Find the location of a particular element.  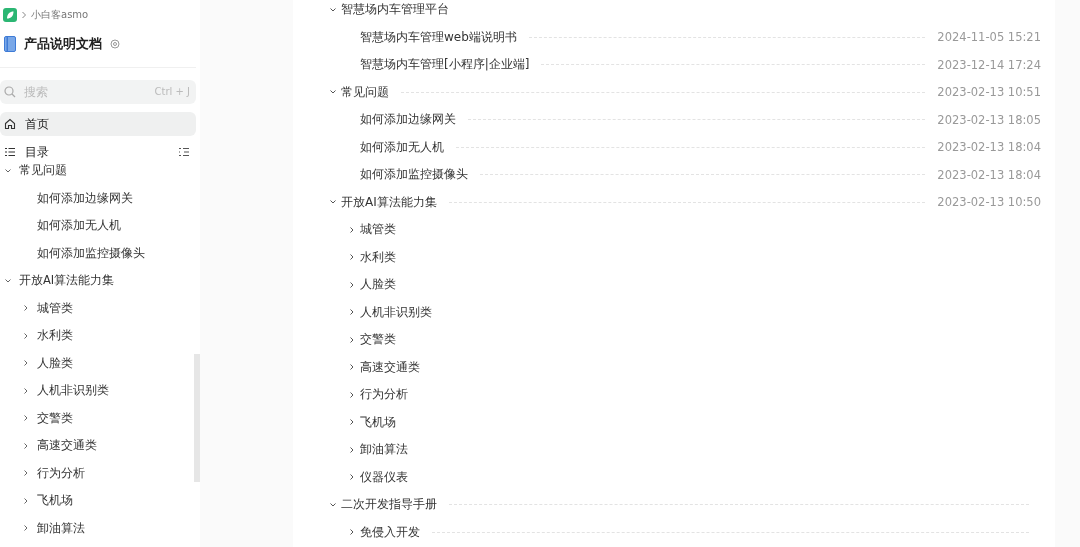

knowledge-base-title: 产品说明文档 is located at coordinates (63, 44).